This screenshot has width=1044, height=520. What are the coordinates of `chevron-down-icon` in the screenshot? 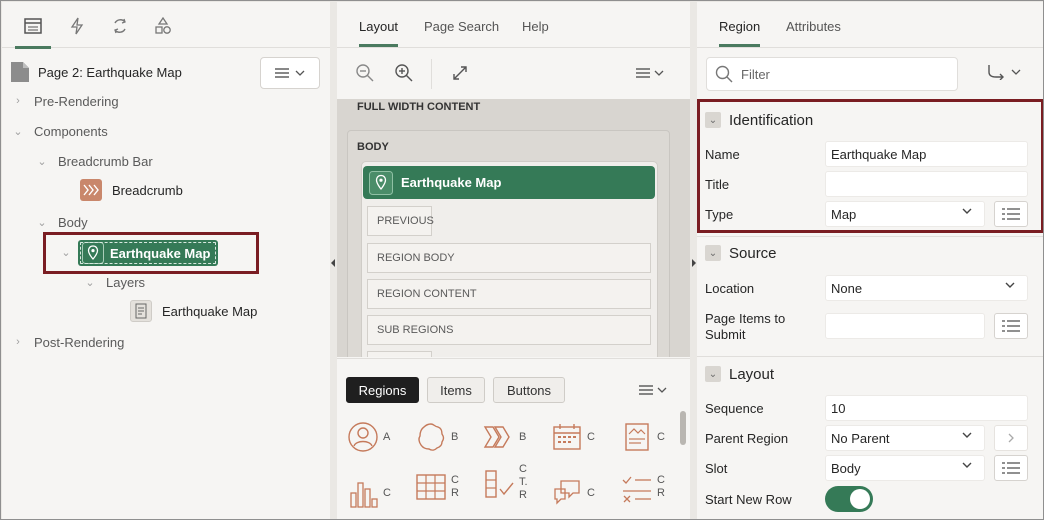 It's located at (967, 435).